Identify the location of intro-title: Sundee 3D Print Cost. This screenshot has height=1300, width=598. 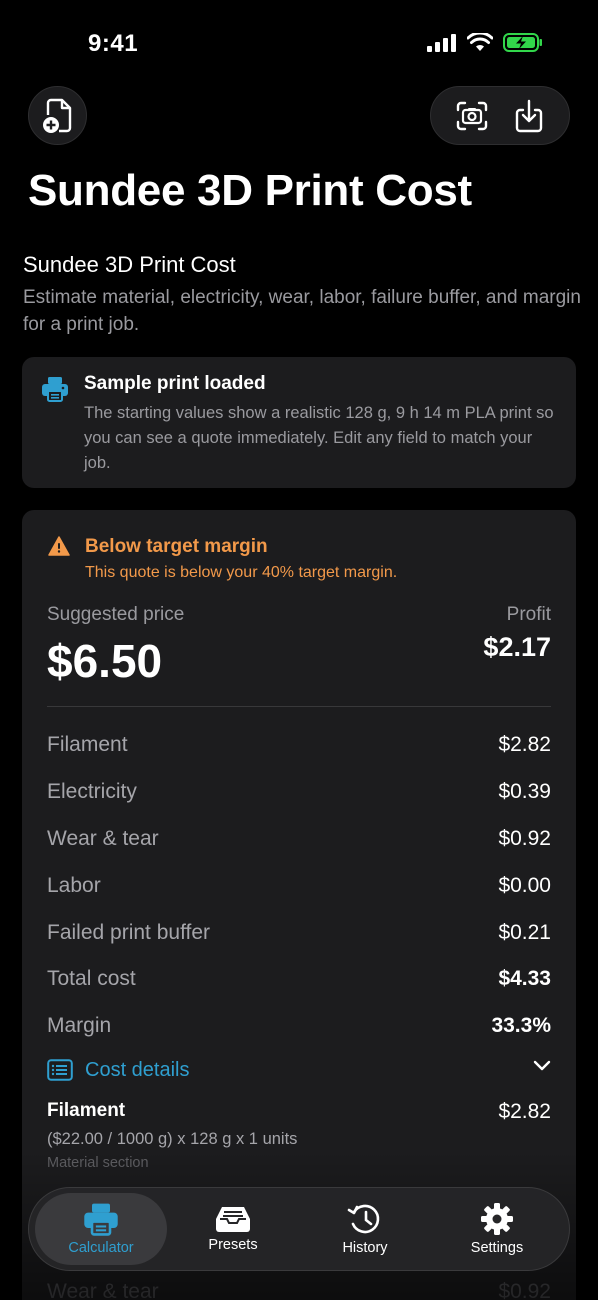
(129, 264).